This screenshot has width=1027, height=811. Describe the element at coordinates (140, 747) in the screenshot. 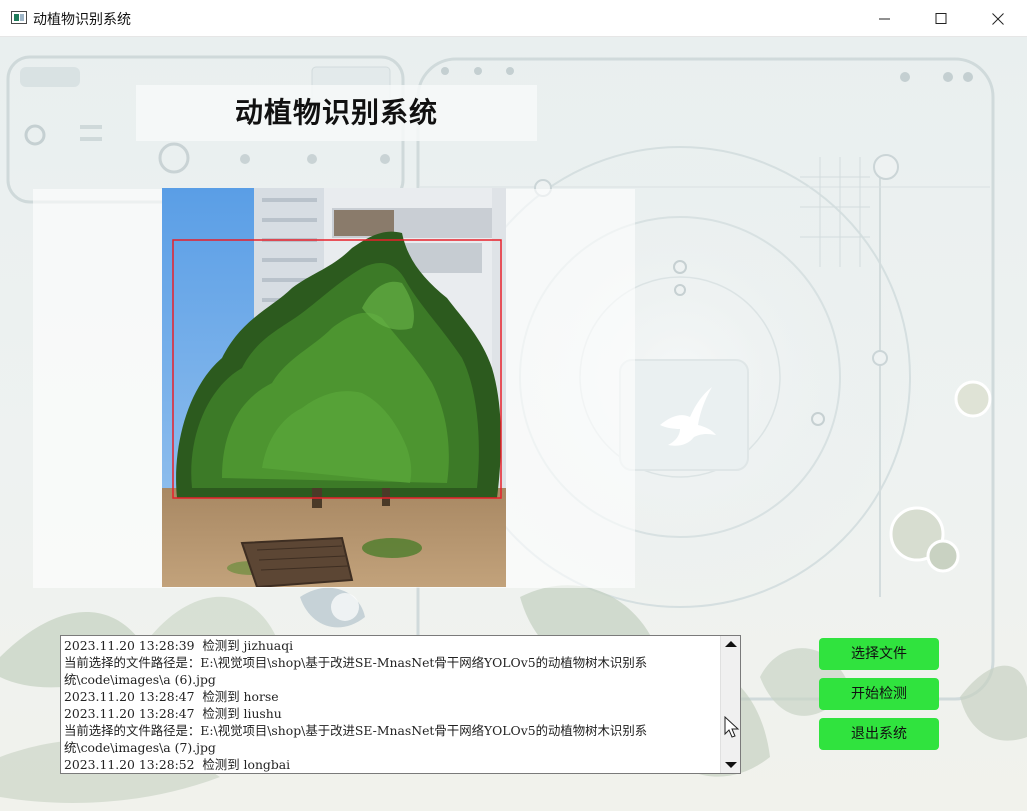

I see `log-line: 统\code\images\a (7).jpg` at that location.